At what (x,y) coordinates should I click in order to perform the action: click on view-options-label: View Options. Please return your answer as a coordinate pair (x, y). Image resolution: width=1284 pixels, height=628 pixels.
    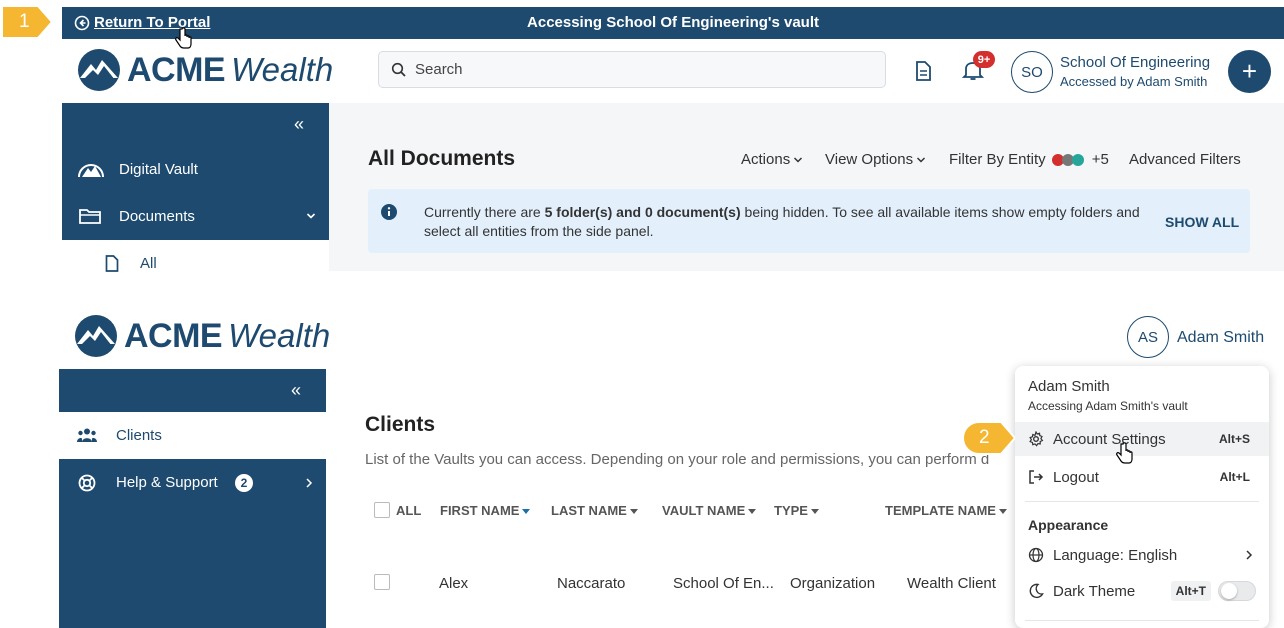
    Looking at the image, I should click on (869, 159).